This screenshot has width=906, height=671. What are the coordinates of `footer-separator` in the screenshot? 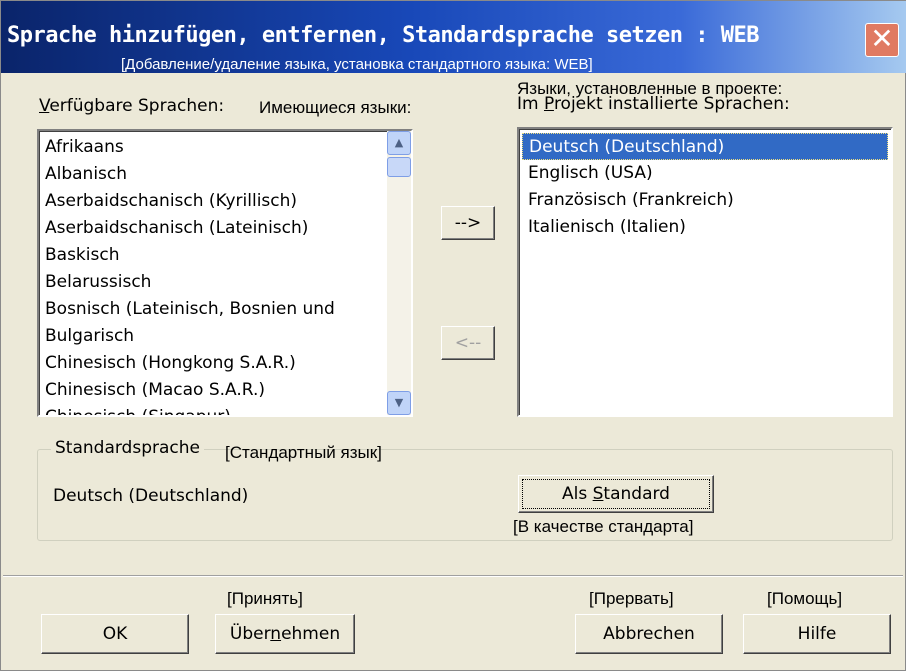 It's located at (453, 576).